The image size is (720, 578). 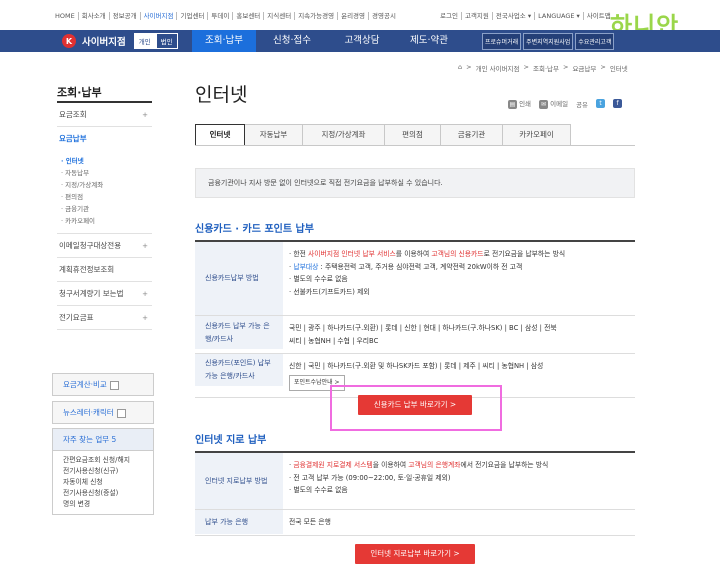 I want to click on local-support-button: 주변지역지원사업, so click(x=548, y=41).